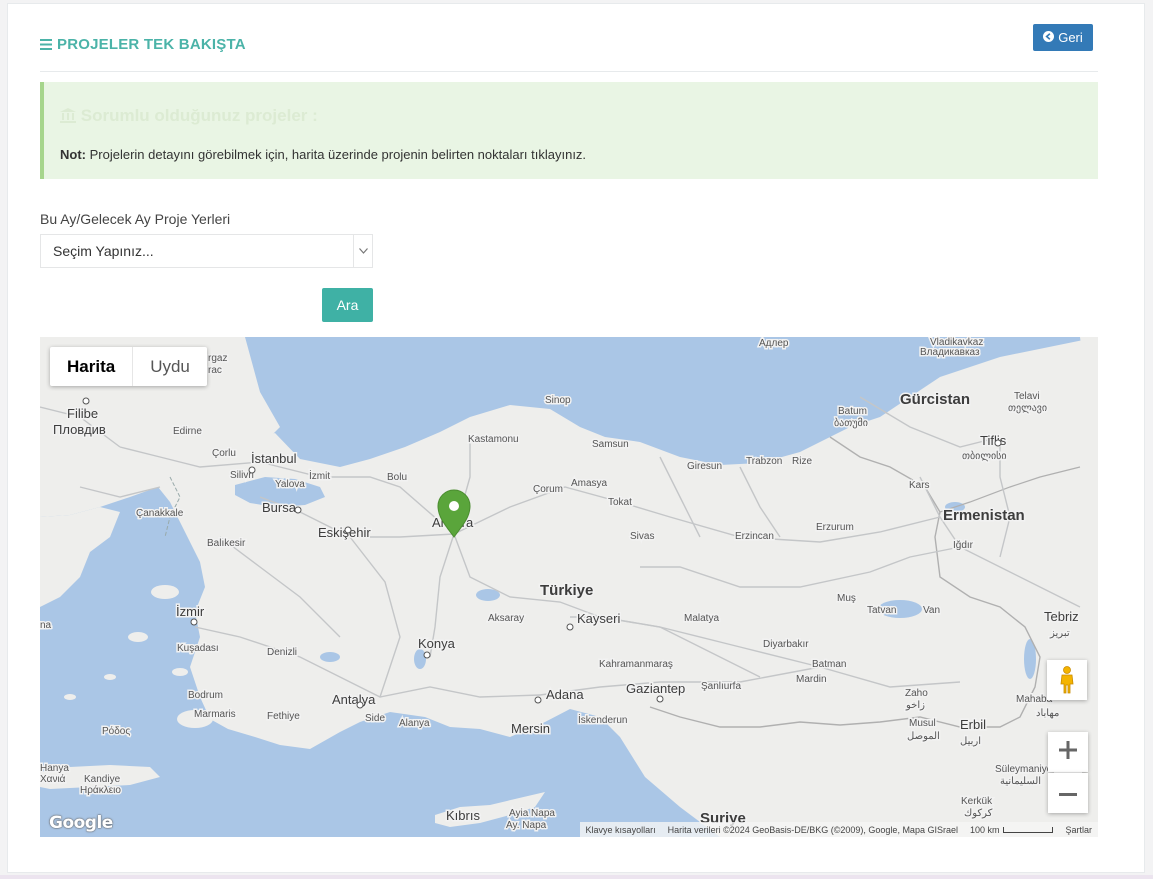 The image size is (1153, 879). I want to click on page-title-text: PROJELER TEK BAKIŞTA, so click(151, 44).